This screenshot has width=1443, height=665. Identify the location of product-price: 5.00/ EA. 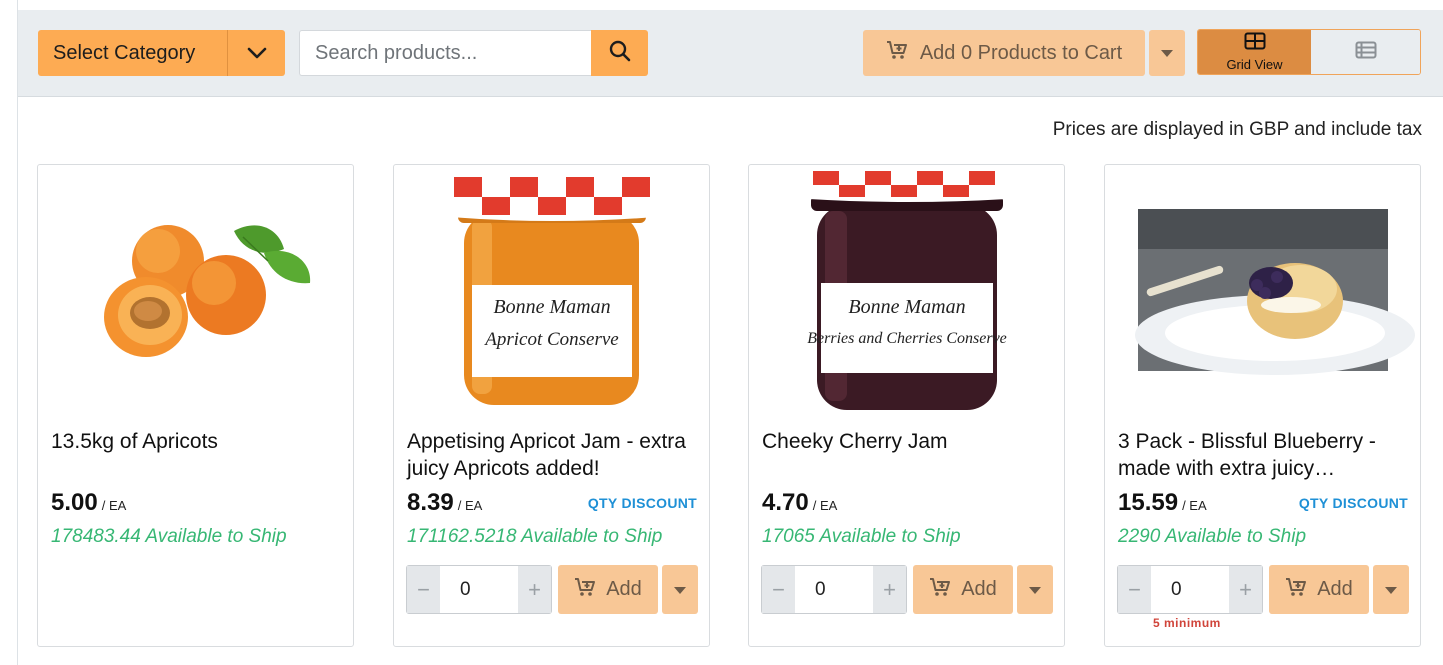
(88, 503).